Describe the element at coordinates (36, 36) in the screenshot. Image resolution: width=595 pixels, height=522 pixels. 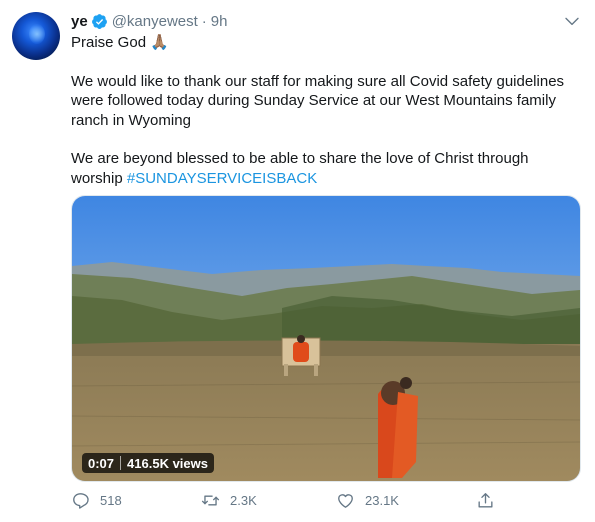
I see `avatar` at that location.